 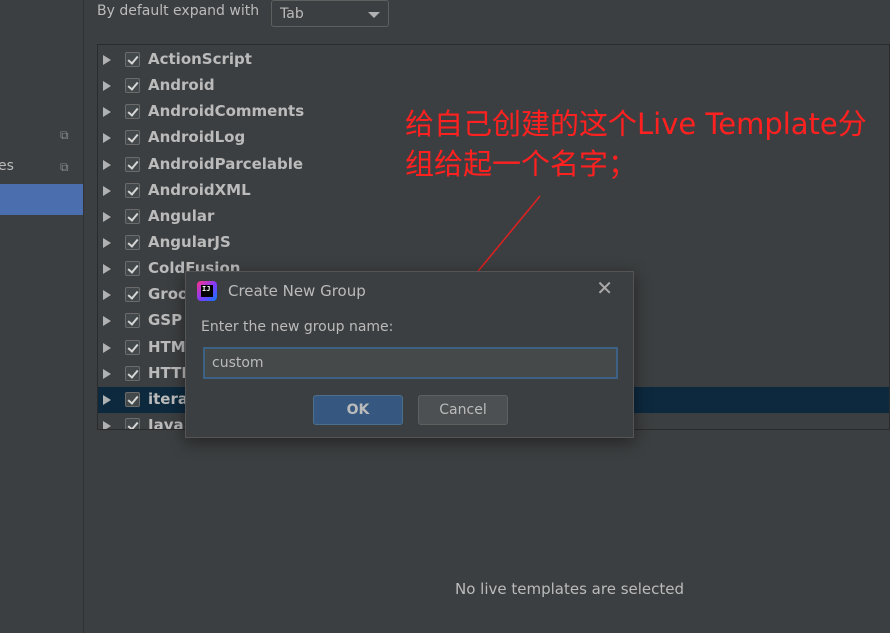 I want to click on group-label: AngularJS, so click(x=189, y=242).